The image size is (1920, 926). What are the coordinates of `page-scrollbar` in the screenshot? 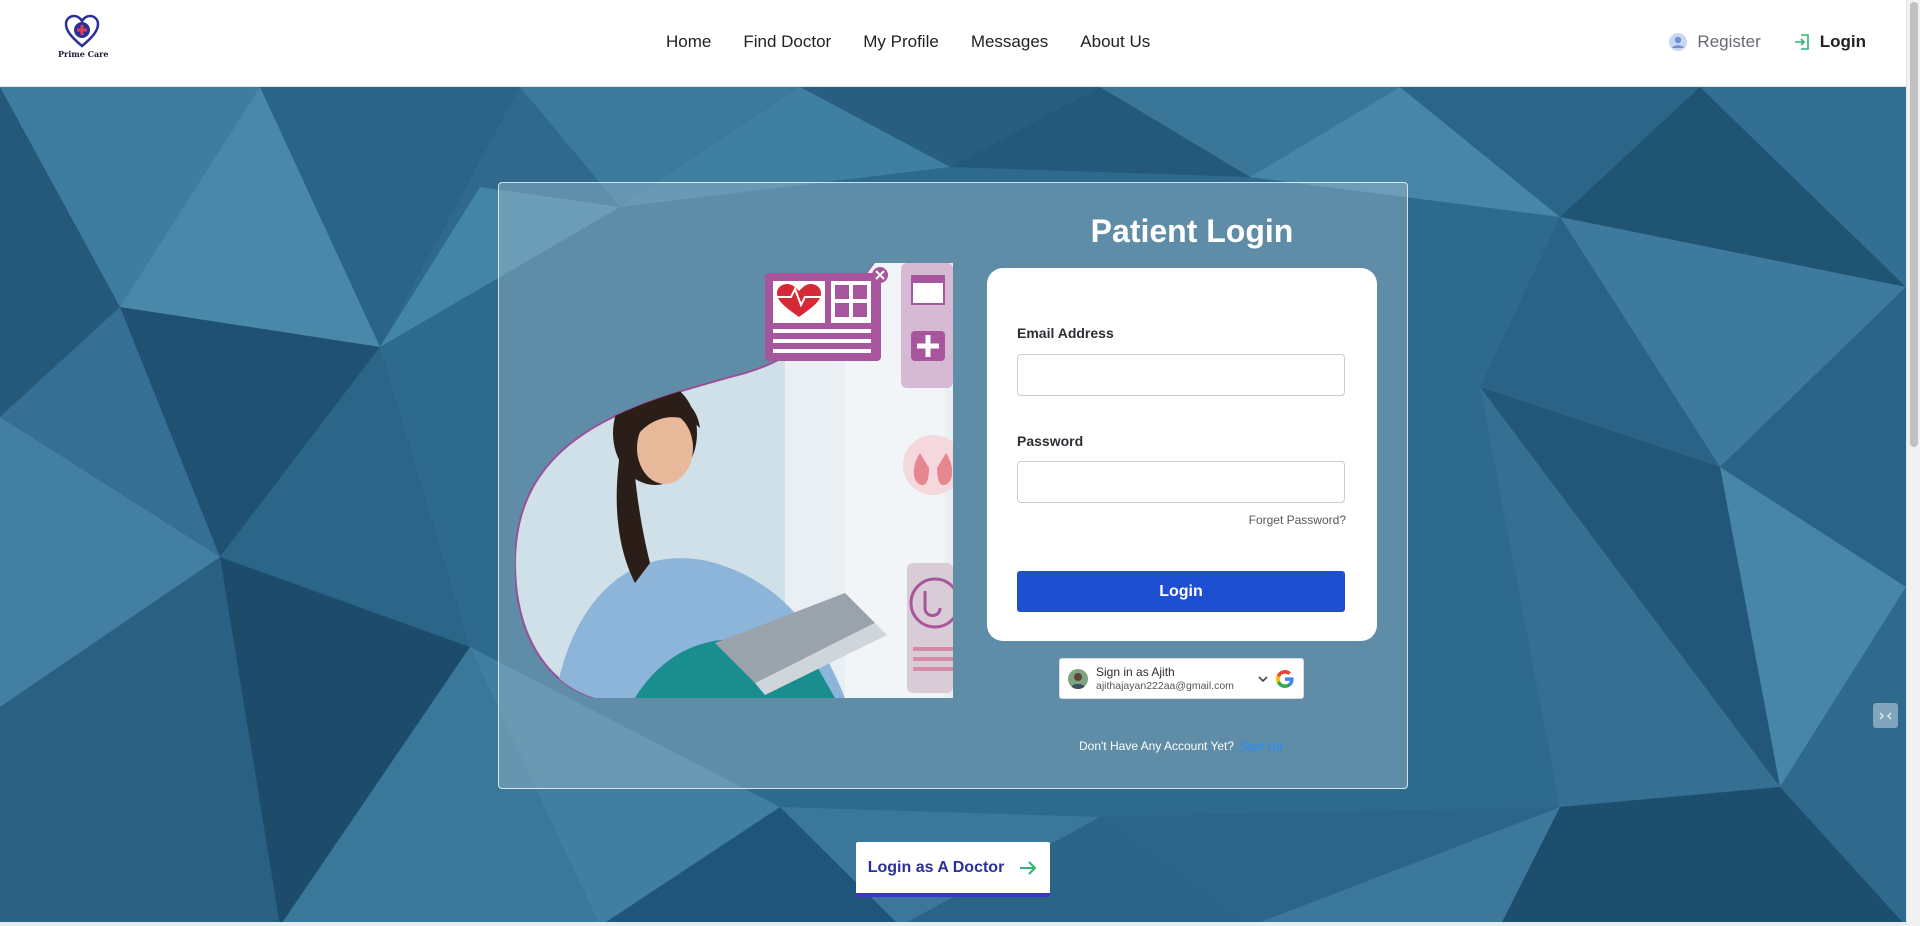 It's located at (1913, 463).